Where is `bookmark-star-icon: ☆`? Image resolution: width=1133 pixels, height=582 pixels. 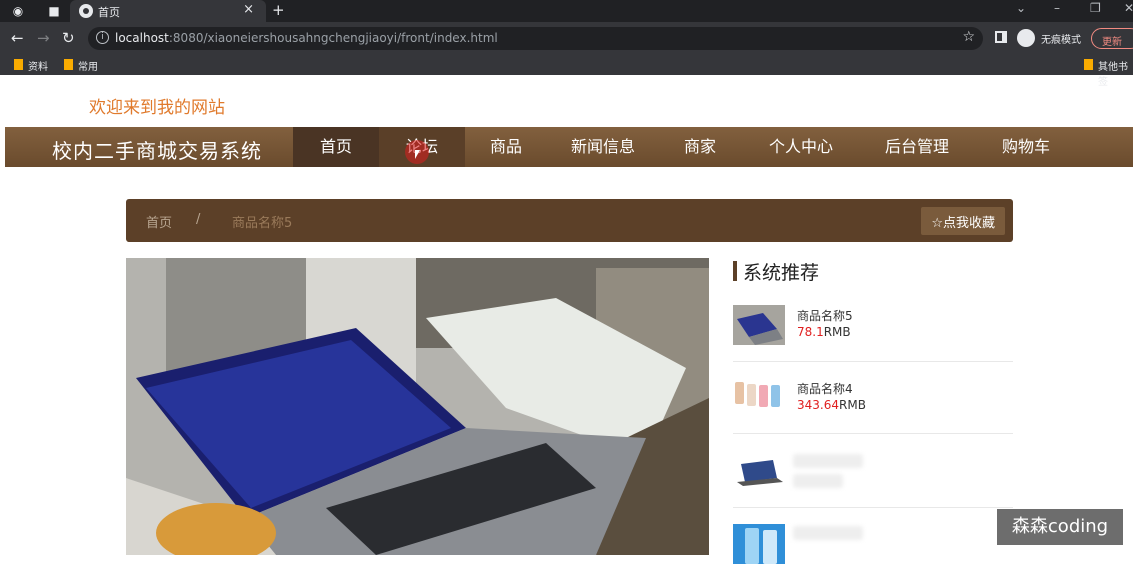 bookmark-star-icon: ☆ is located at coordinates (968, 37).